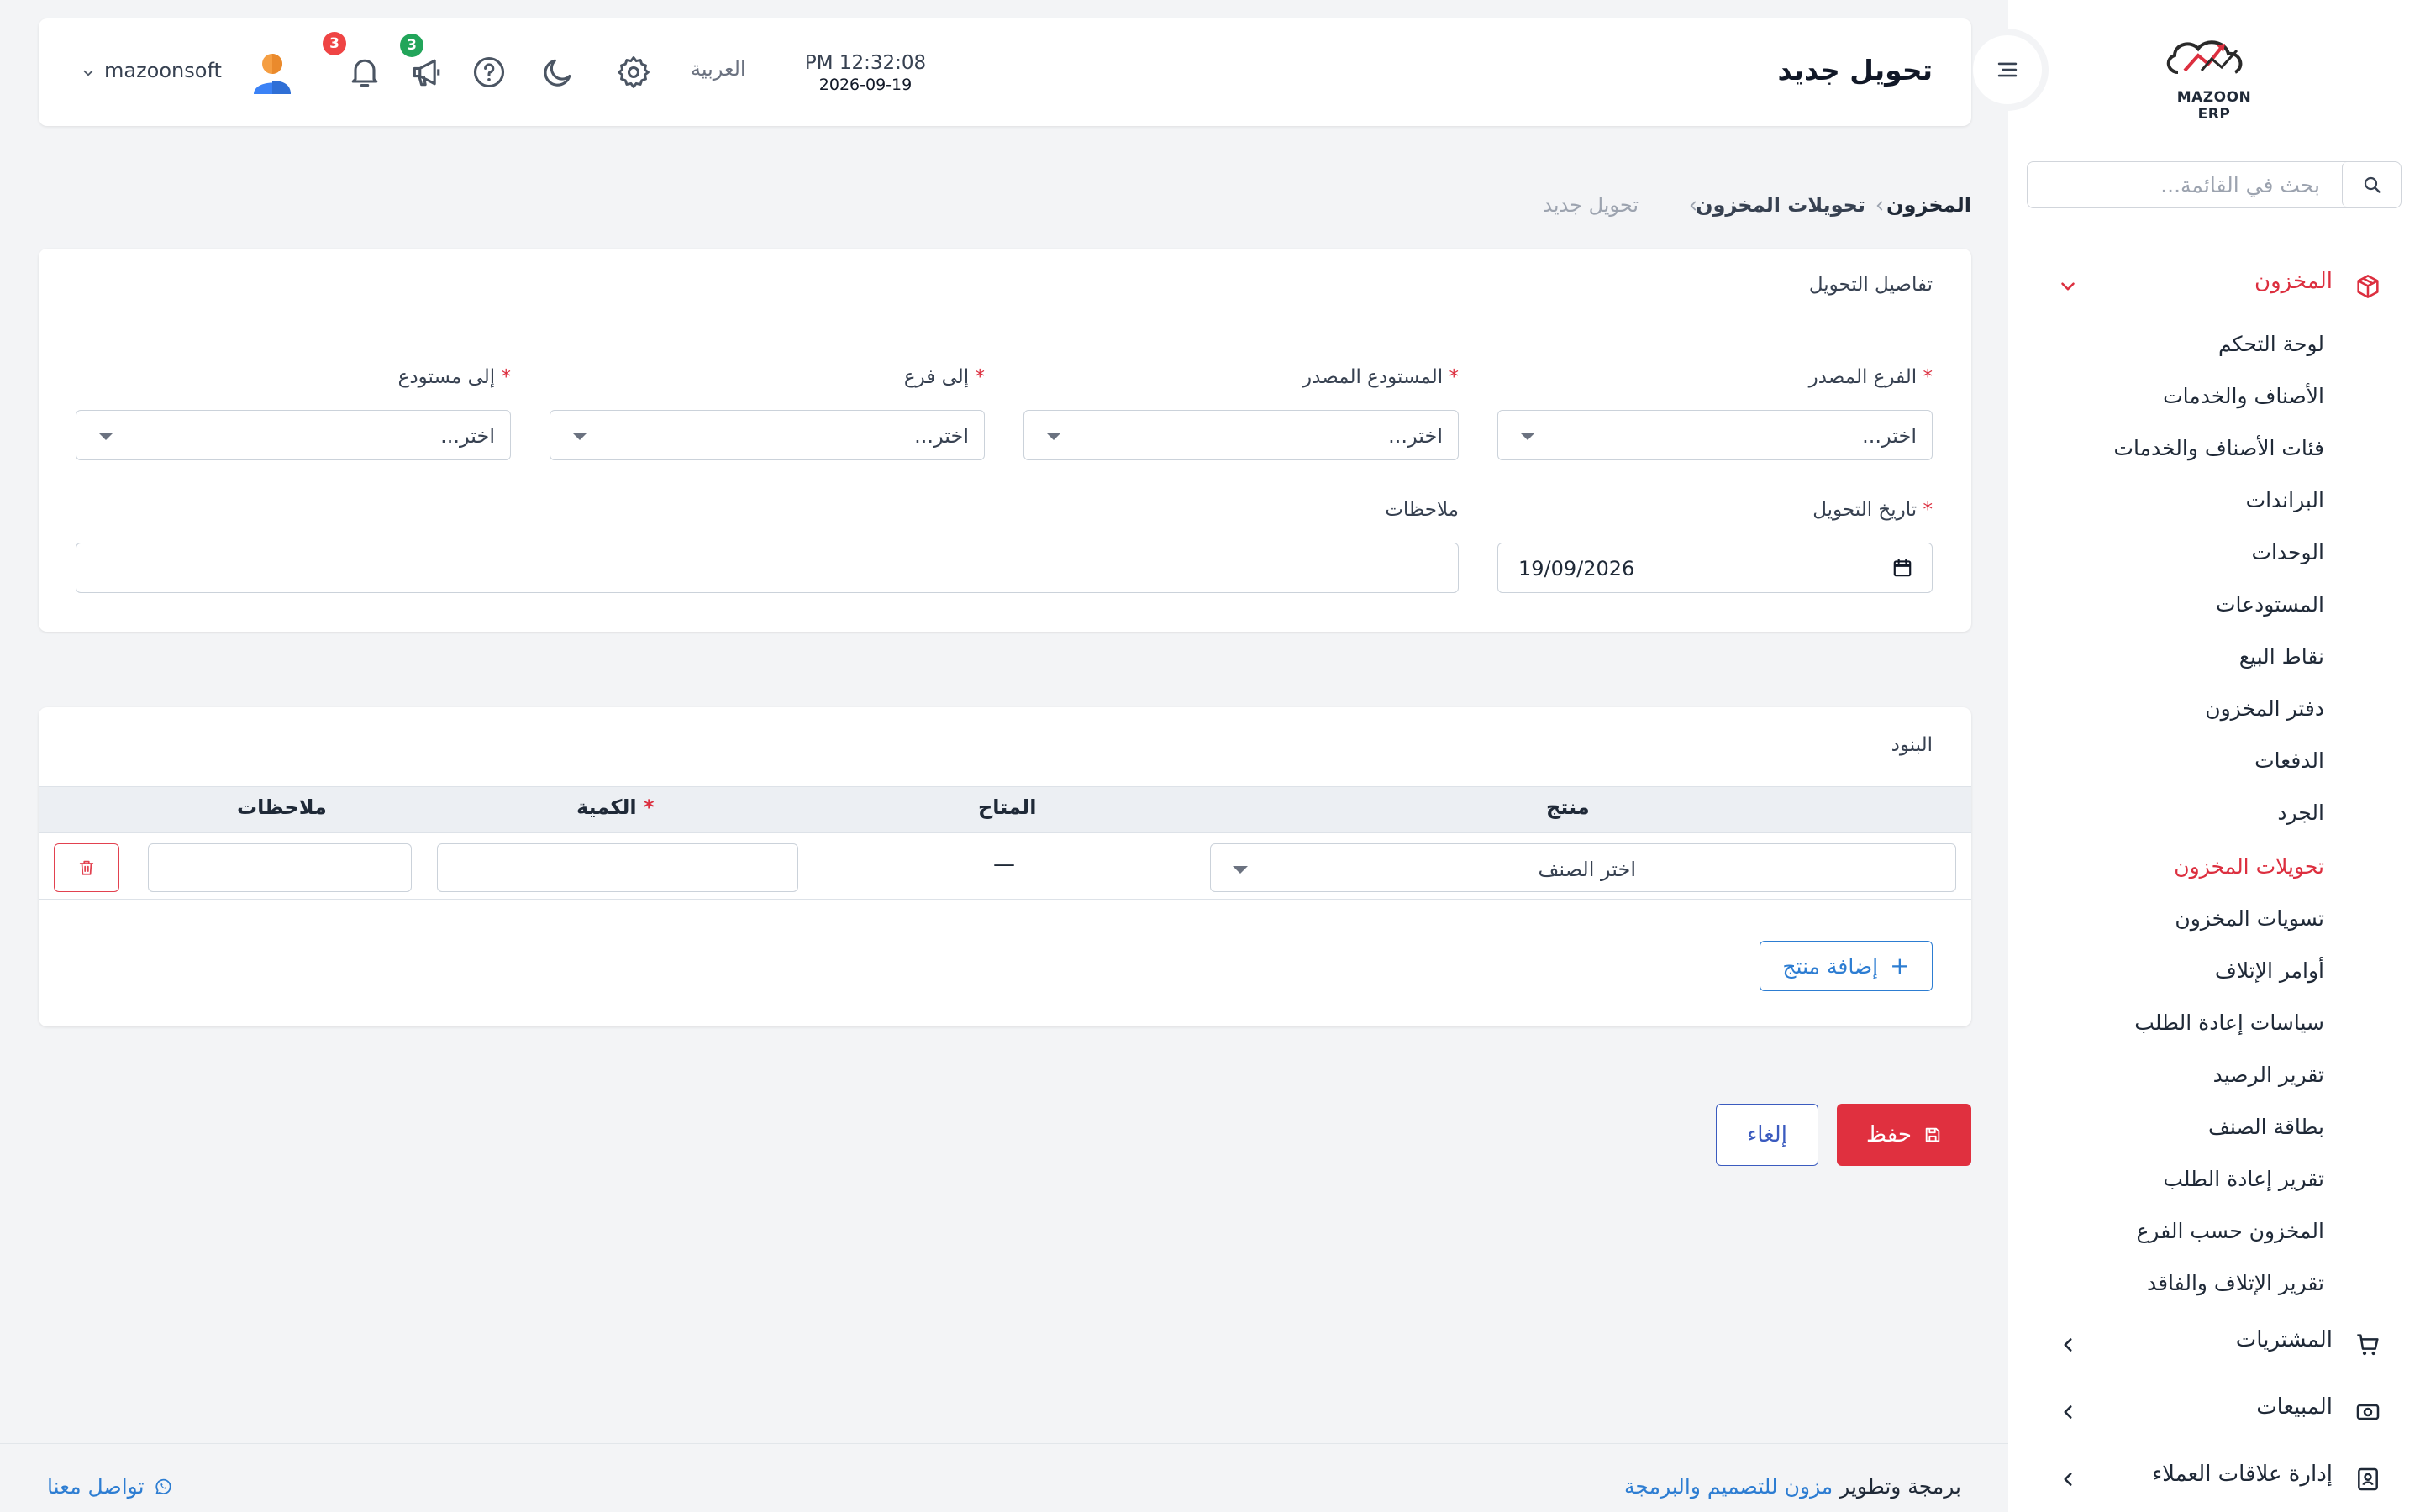  What do you see at coordinates (1715, 568) in the screenshot?
I see `transfer-date-input: 19/09/2026` at bounding box center [1715, 568].